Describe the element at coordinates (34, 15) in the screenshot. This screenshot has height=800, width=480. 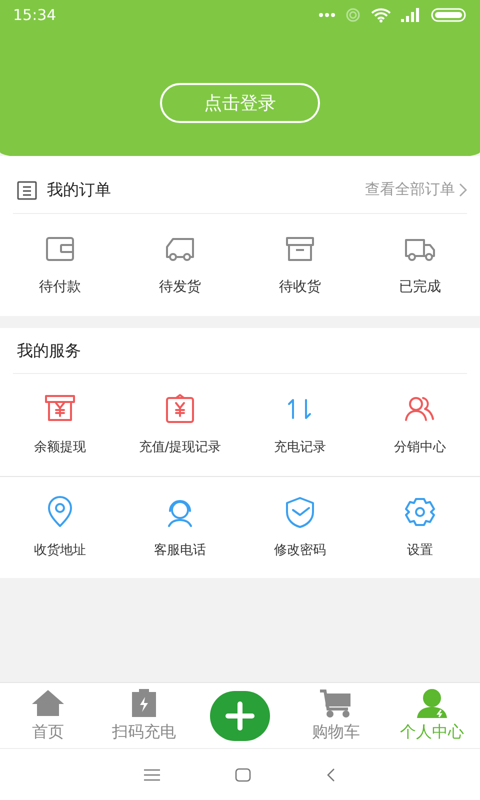
I see `status-time: 15:34` at that location.